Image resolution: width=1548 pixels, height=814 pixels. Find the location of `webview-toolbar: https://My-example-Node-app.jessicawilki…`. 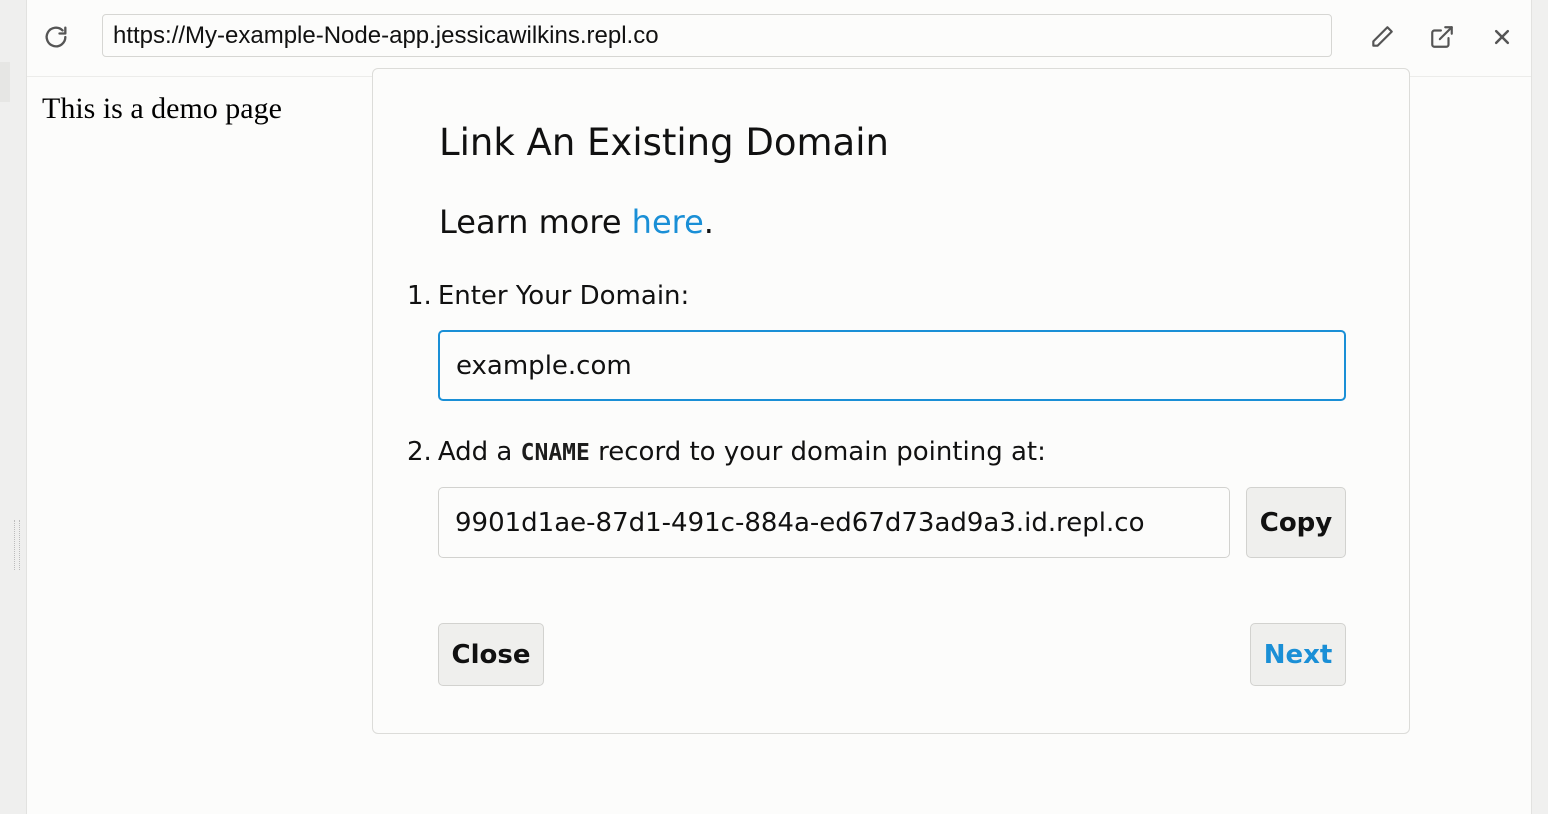

webview-toolbar: https://My-example-Node-app.jessicawilki… is located at coordinates (779, 38).